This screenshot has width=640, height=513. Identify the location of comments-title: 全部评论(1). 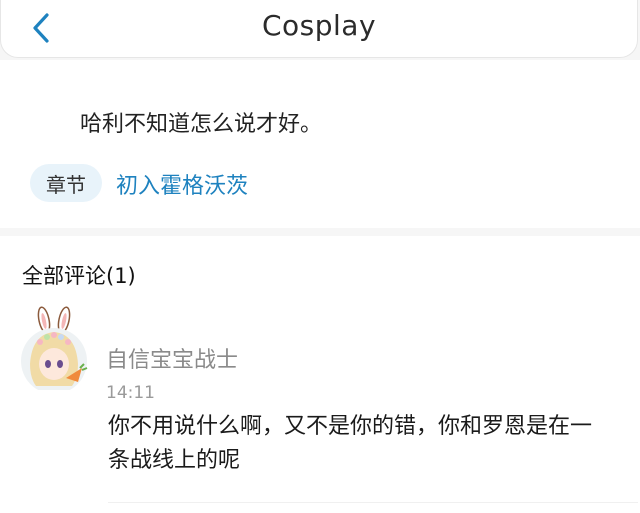
(79, 276).